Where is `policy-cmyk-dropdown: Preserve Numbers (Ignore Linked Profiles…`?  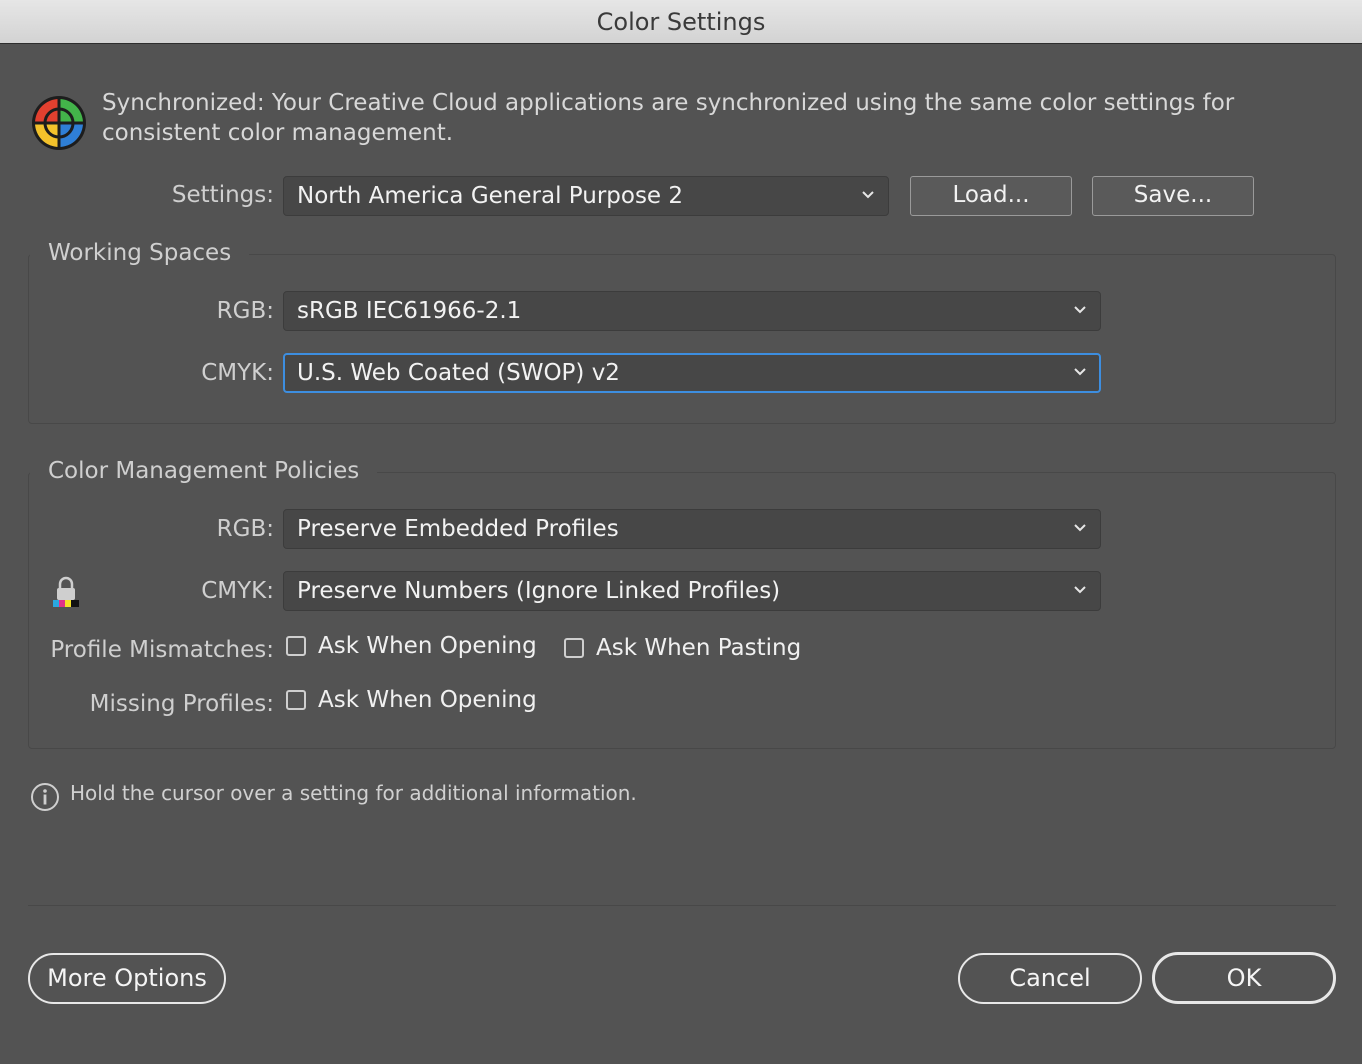 policy-cmyk-dropdown: Preserve Numbers (Ignore Linked Profiles… is located at coordinates (692, 591).